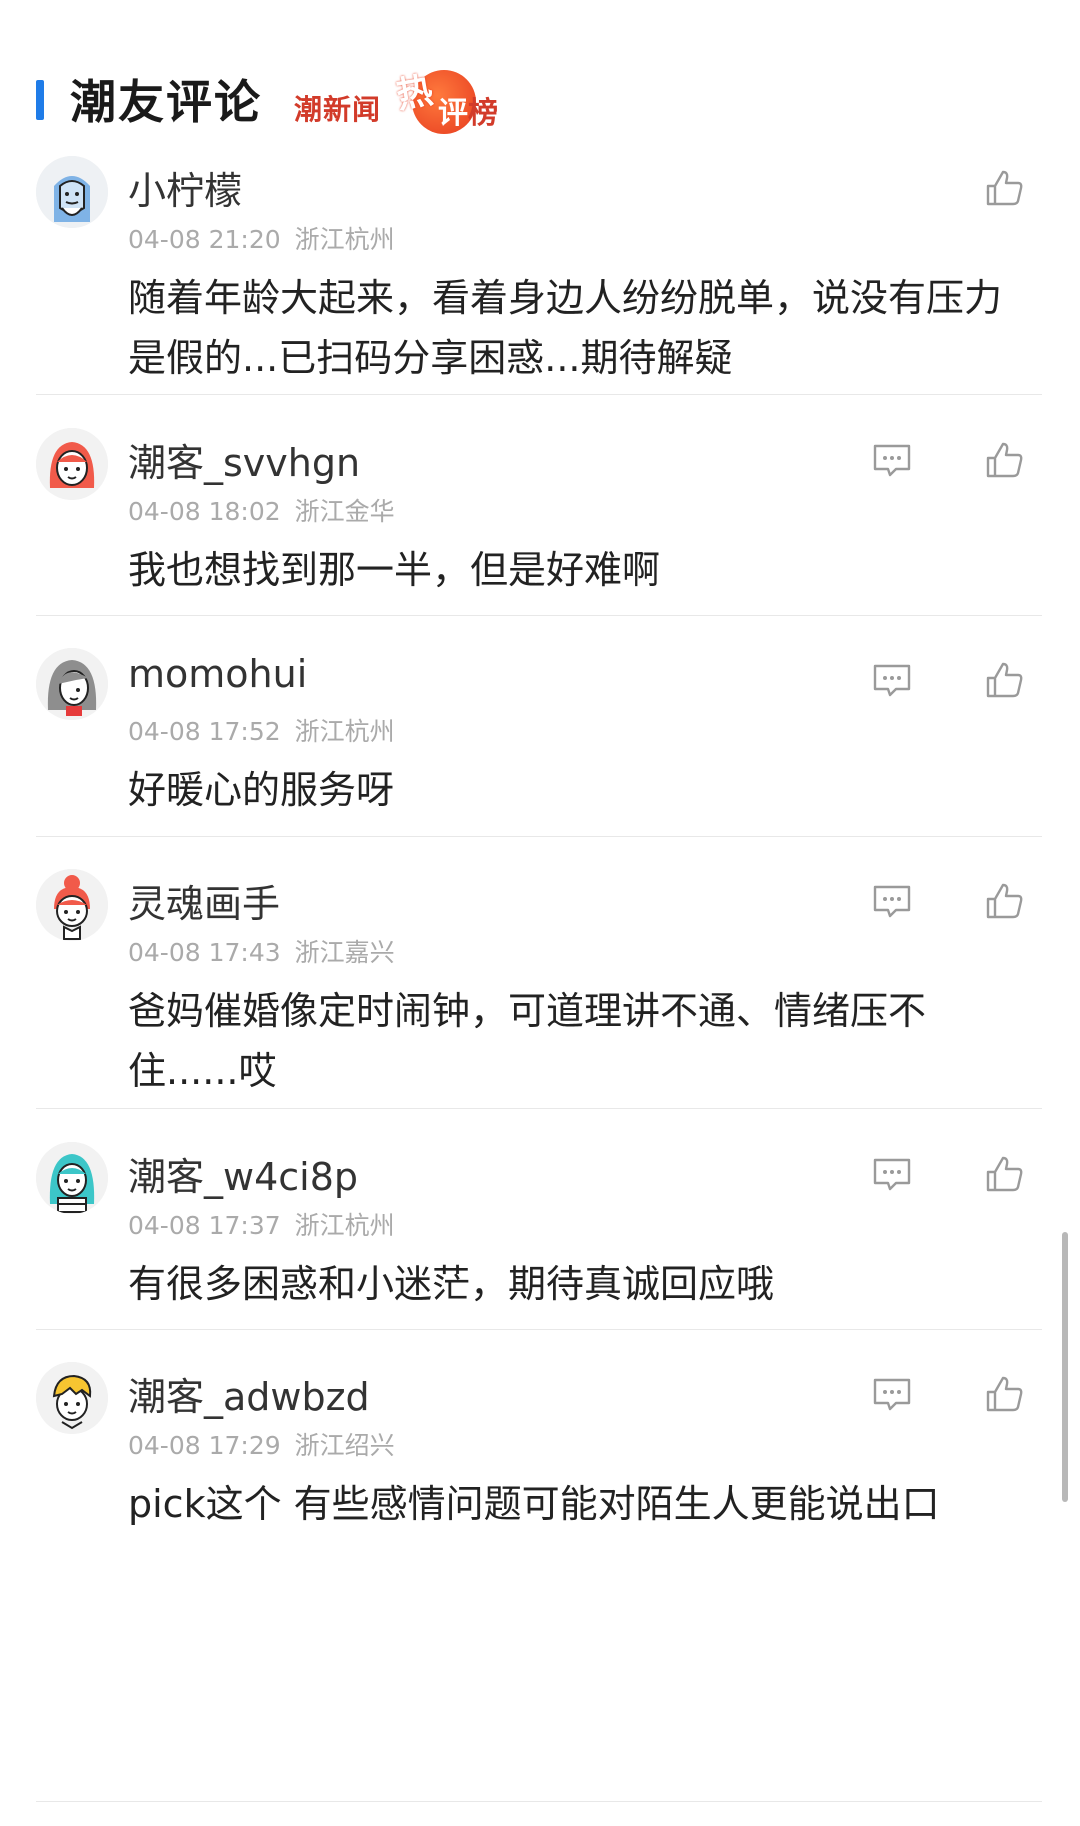  What do you see at coordinates (1065, 1367) in the screenshot?
I see `scrollbar-thumb` at bounding box center [1065, 1367].